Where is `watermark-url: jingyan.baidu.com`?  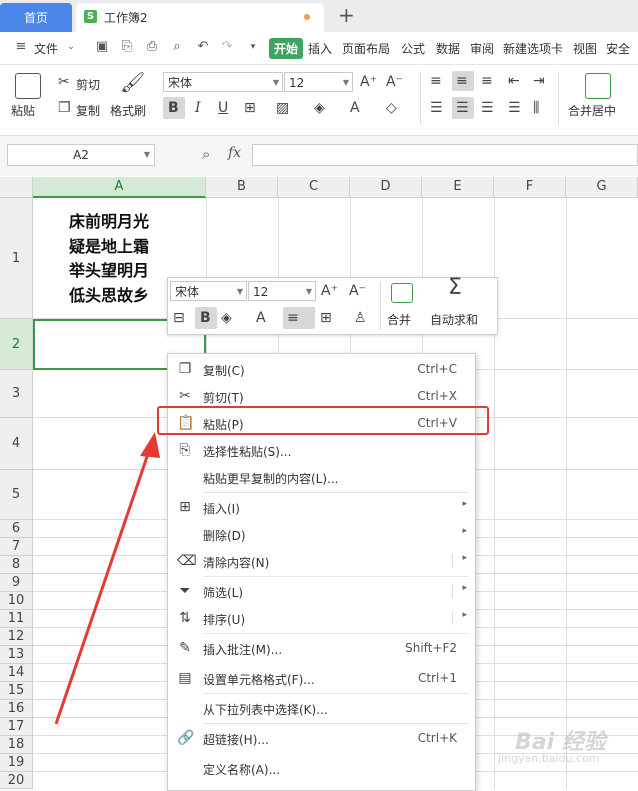
watermark-url: jingyan.baidu.com is located at coordinates (549, 758).